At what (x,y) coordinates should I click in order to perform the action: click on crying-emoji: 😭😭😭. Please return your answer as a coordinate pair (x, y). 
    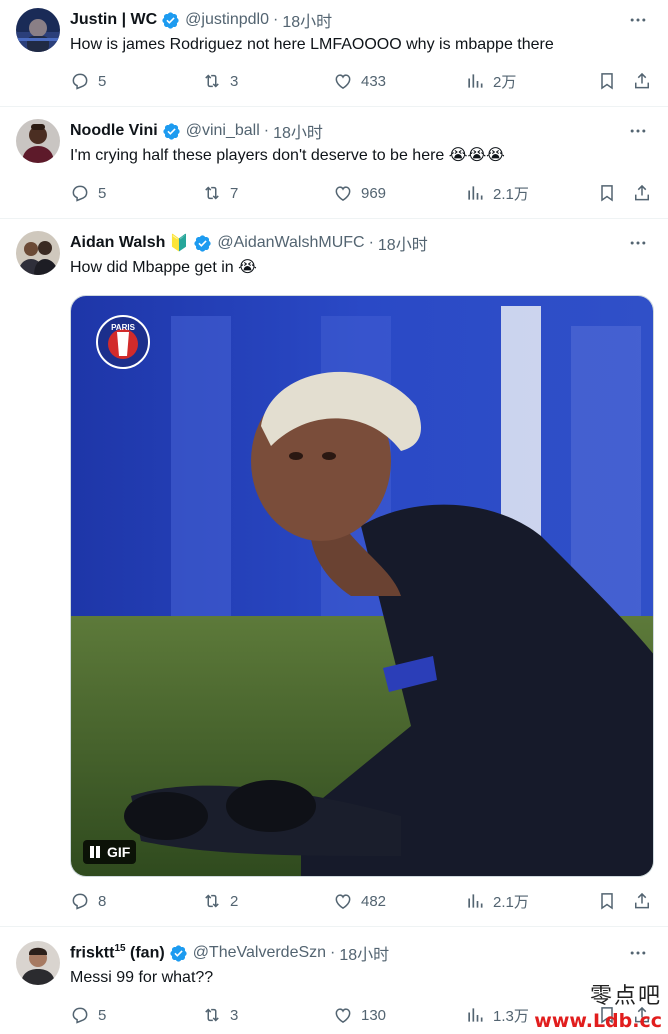
    Looking at the image, I should click on (476, 155).